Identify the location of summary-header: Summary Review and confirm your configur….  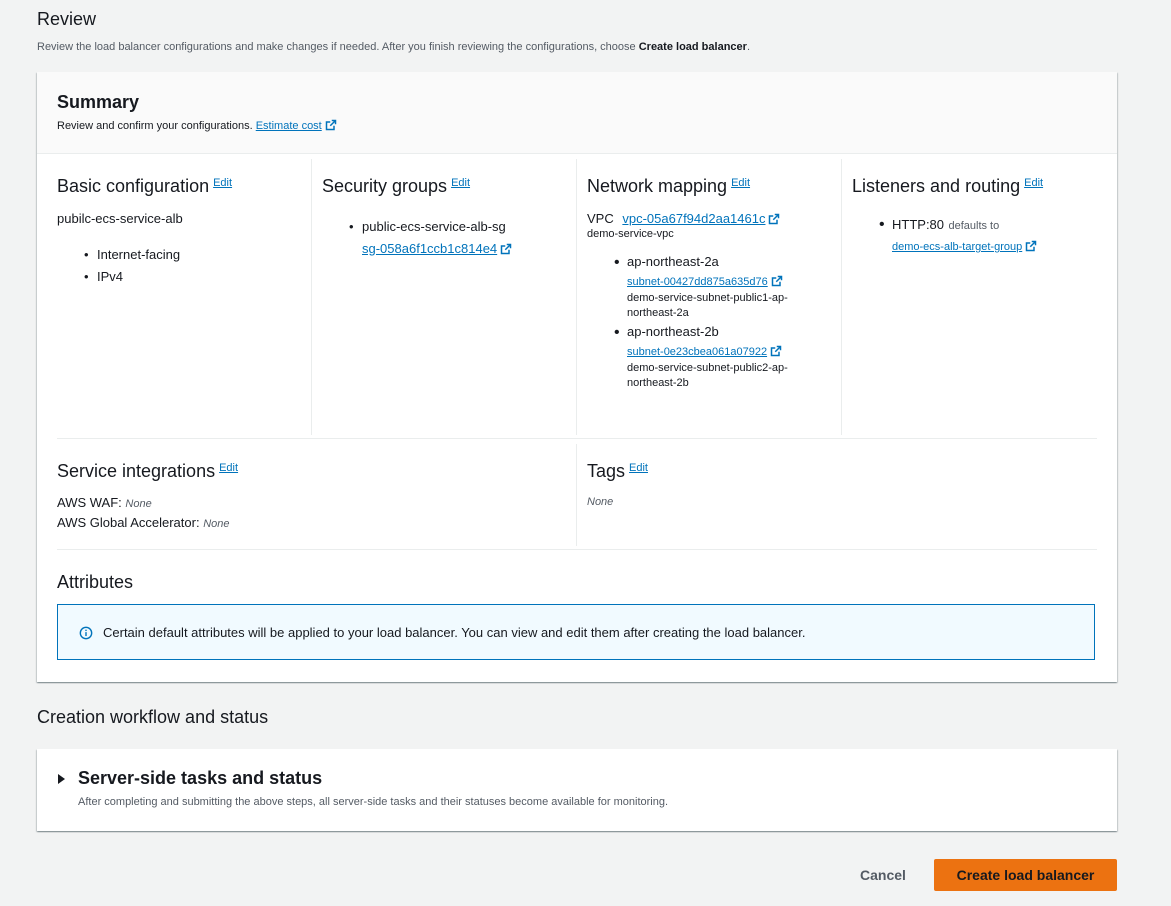
(577, 113).